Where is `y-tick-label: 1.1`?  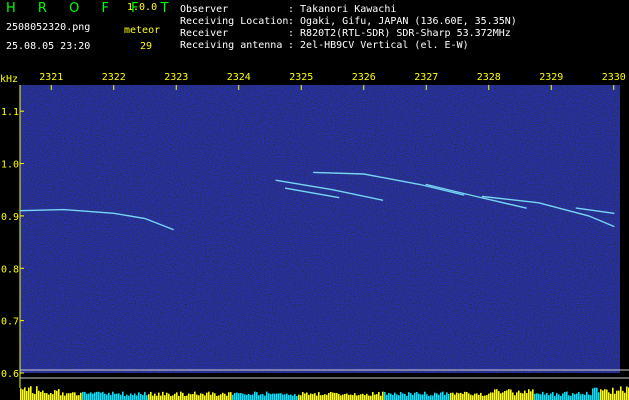 y-tick-label: 1.1 is located at coordinates (10, 112).